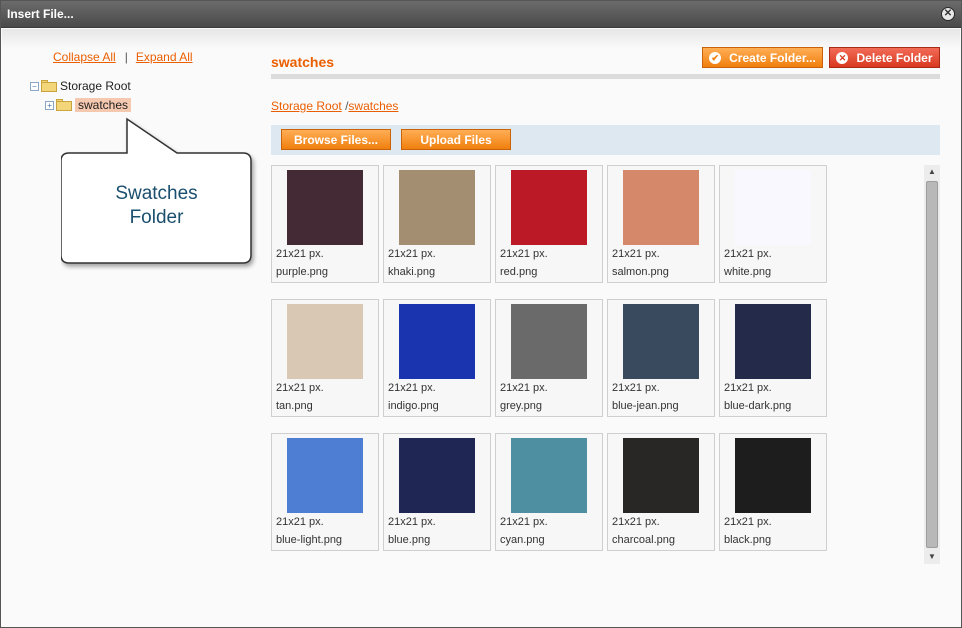  I want to click on file-name: cyan.png, so click(522, 540).